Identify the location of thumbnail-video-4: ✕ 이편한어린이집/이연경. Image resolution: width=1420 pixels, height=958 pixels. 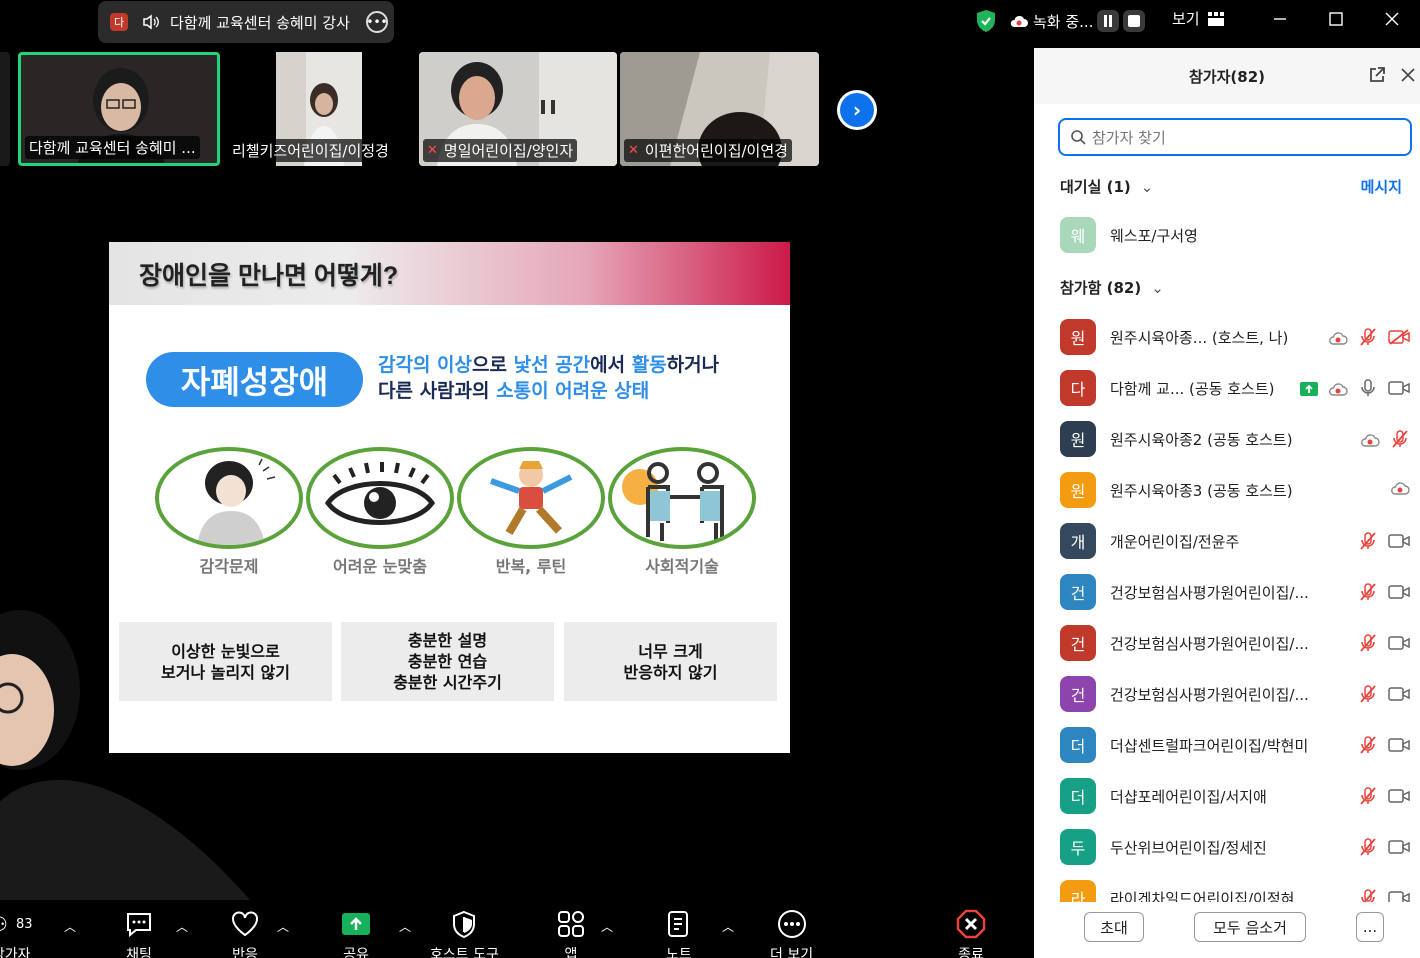
(719, 109).